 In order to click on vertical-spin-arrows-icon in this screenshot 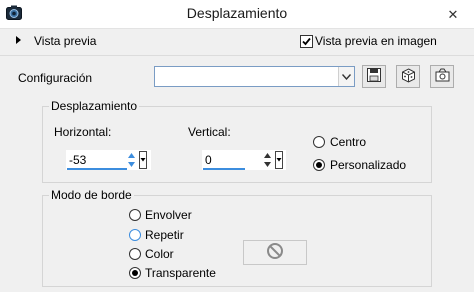, I will do `click(267, 160)`.